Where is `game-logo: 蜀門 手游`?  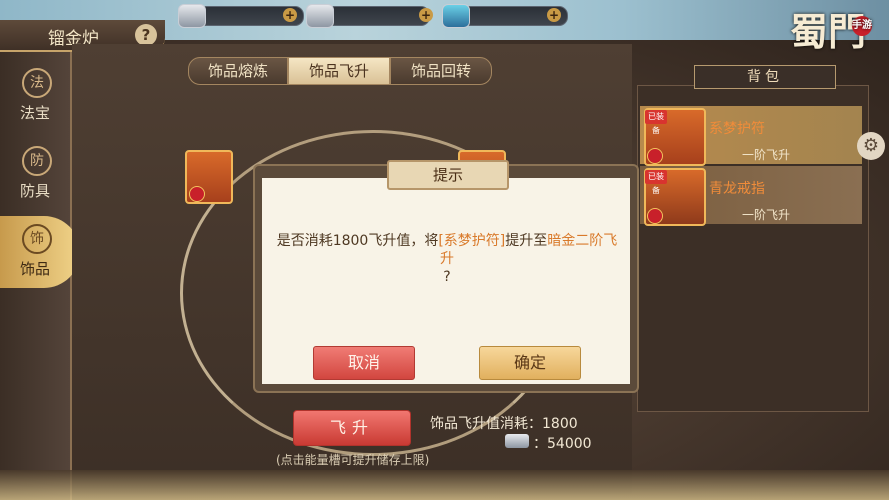
game-logo: 蜀門 手游 is located at coordinates (837, 52).